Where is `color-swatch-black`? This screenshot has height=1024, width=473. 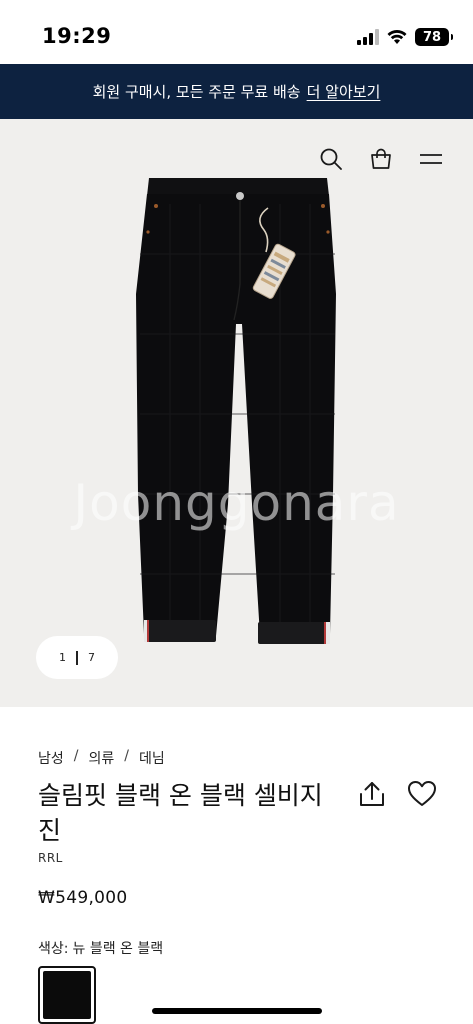
color-swatch-black is located at coordinates (67, 995).